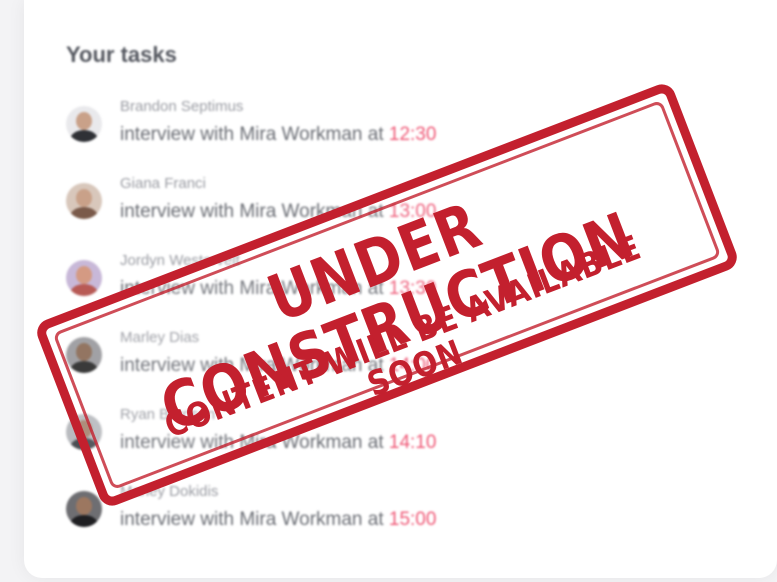 The height and width of the screenshot is (582, 777). I want to click on task-description: interview with Mira Workman at 12:30, so click(278, 135).